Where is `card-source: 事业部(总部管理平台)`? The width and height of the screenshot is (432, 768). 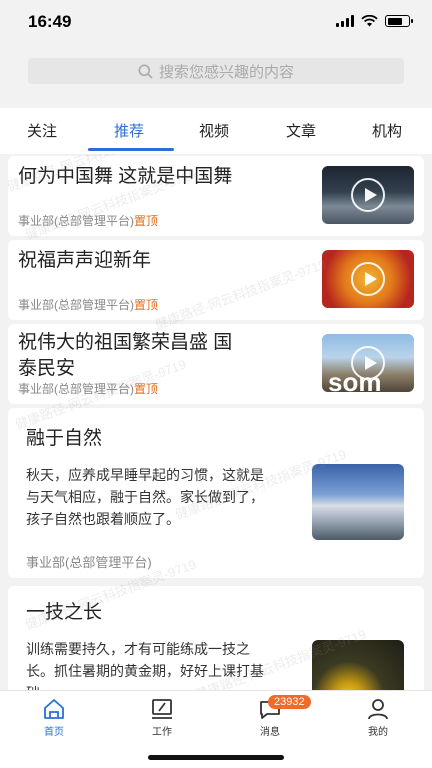 card-source: 事业部(总部管理平台) is located at coordinates (89, 562).